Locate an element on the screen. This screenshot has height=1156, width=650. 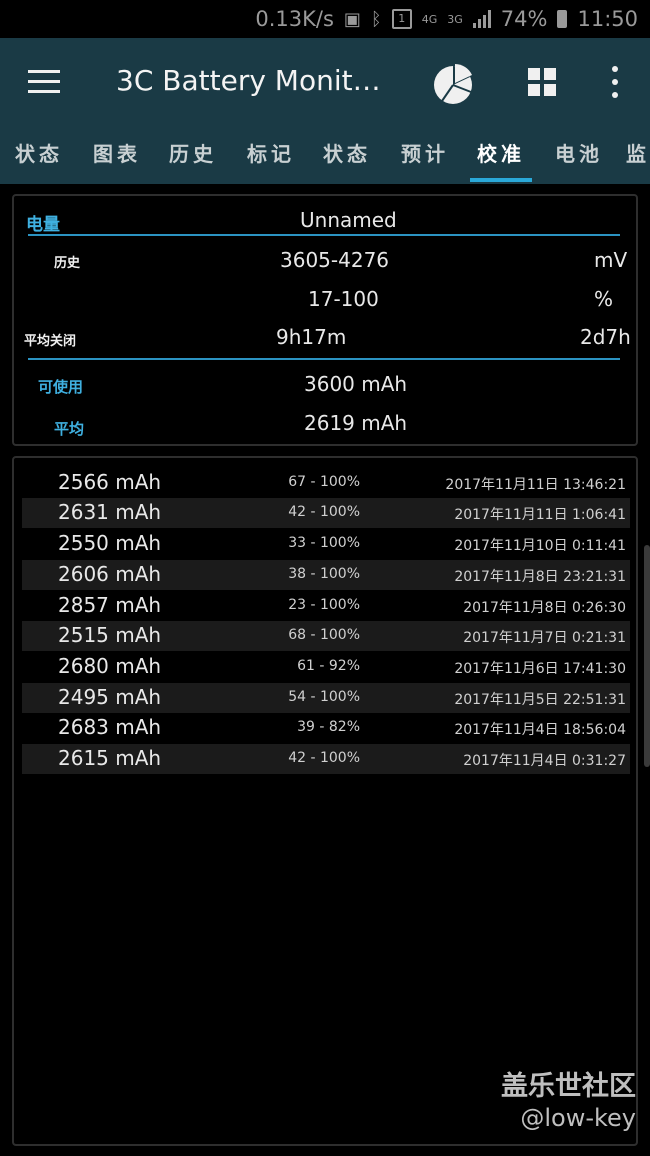
tab-estimate: 预计 is located at coordinates (425, 157).